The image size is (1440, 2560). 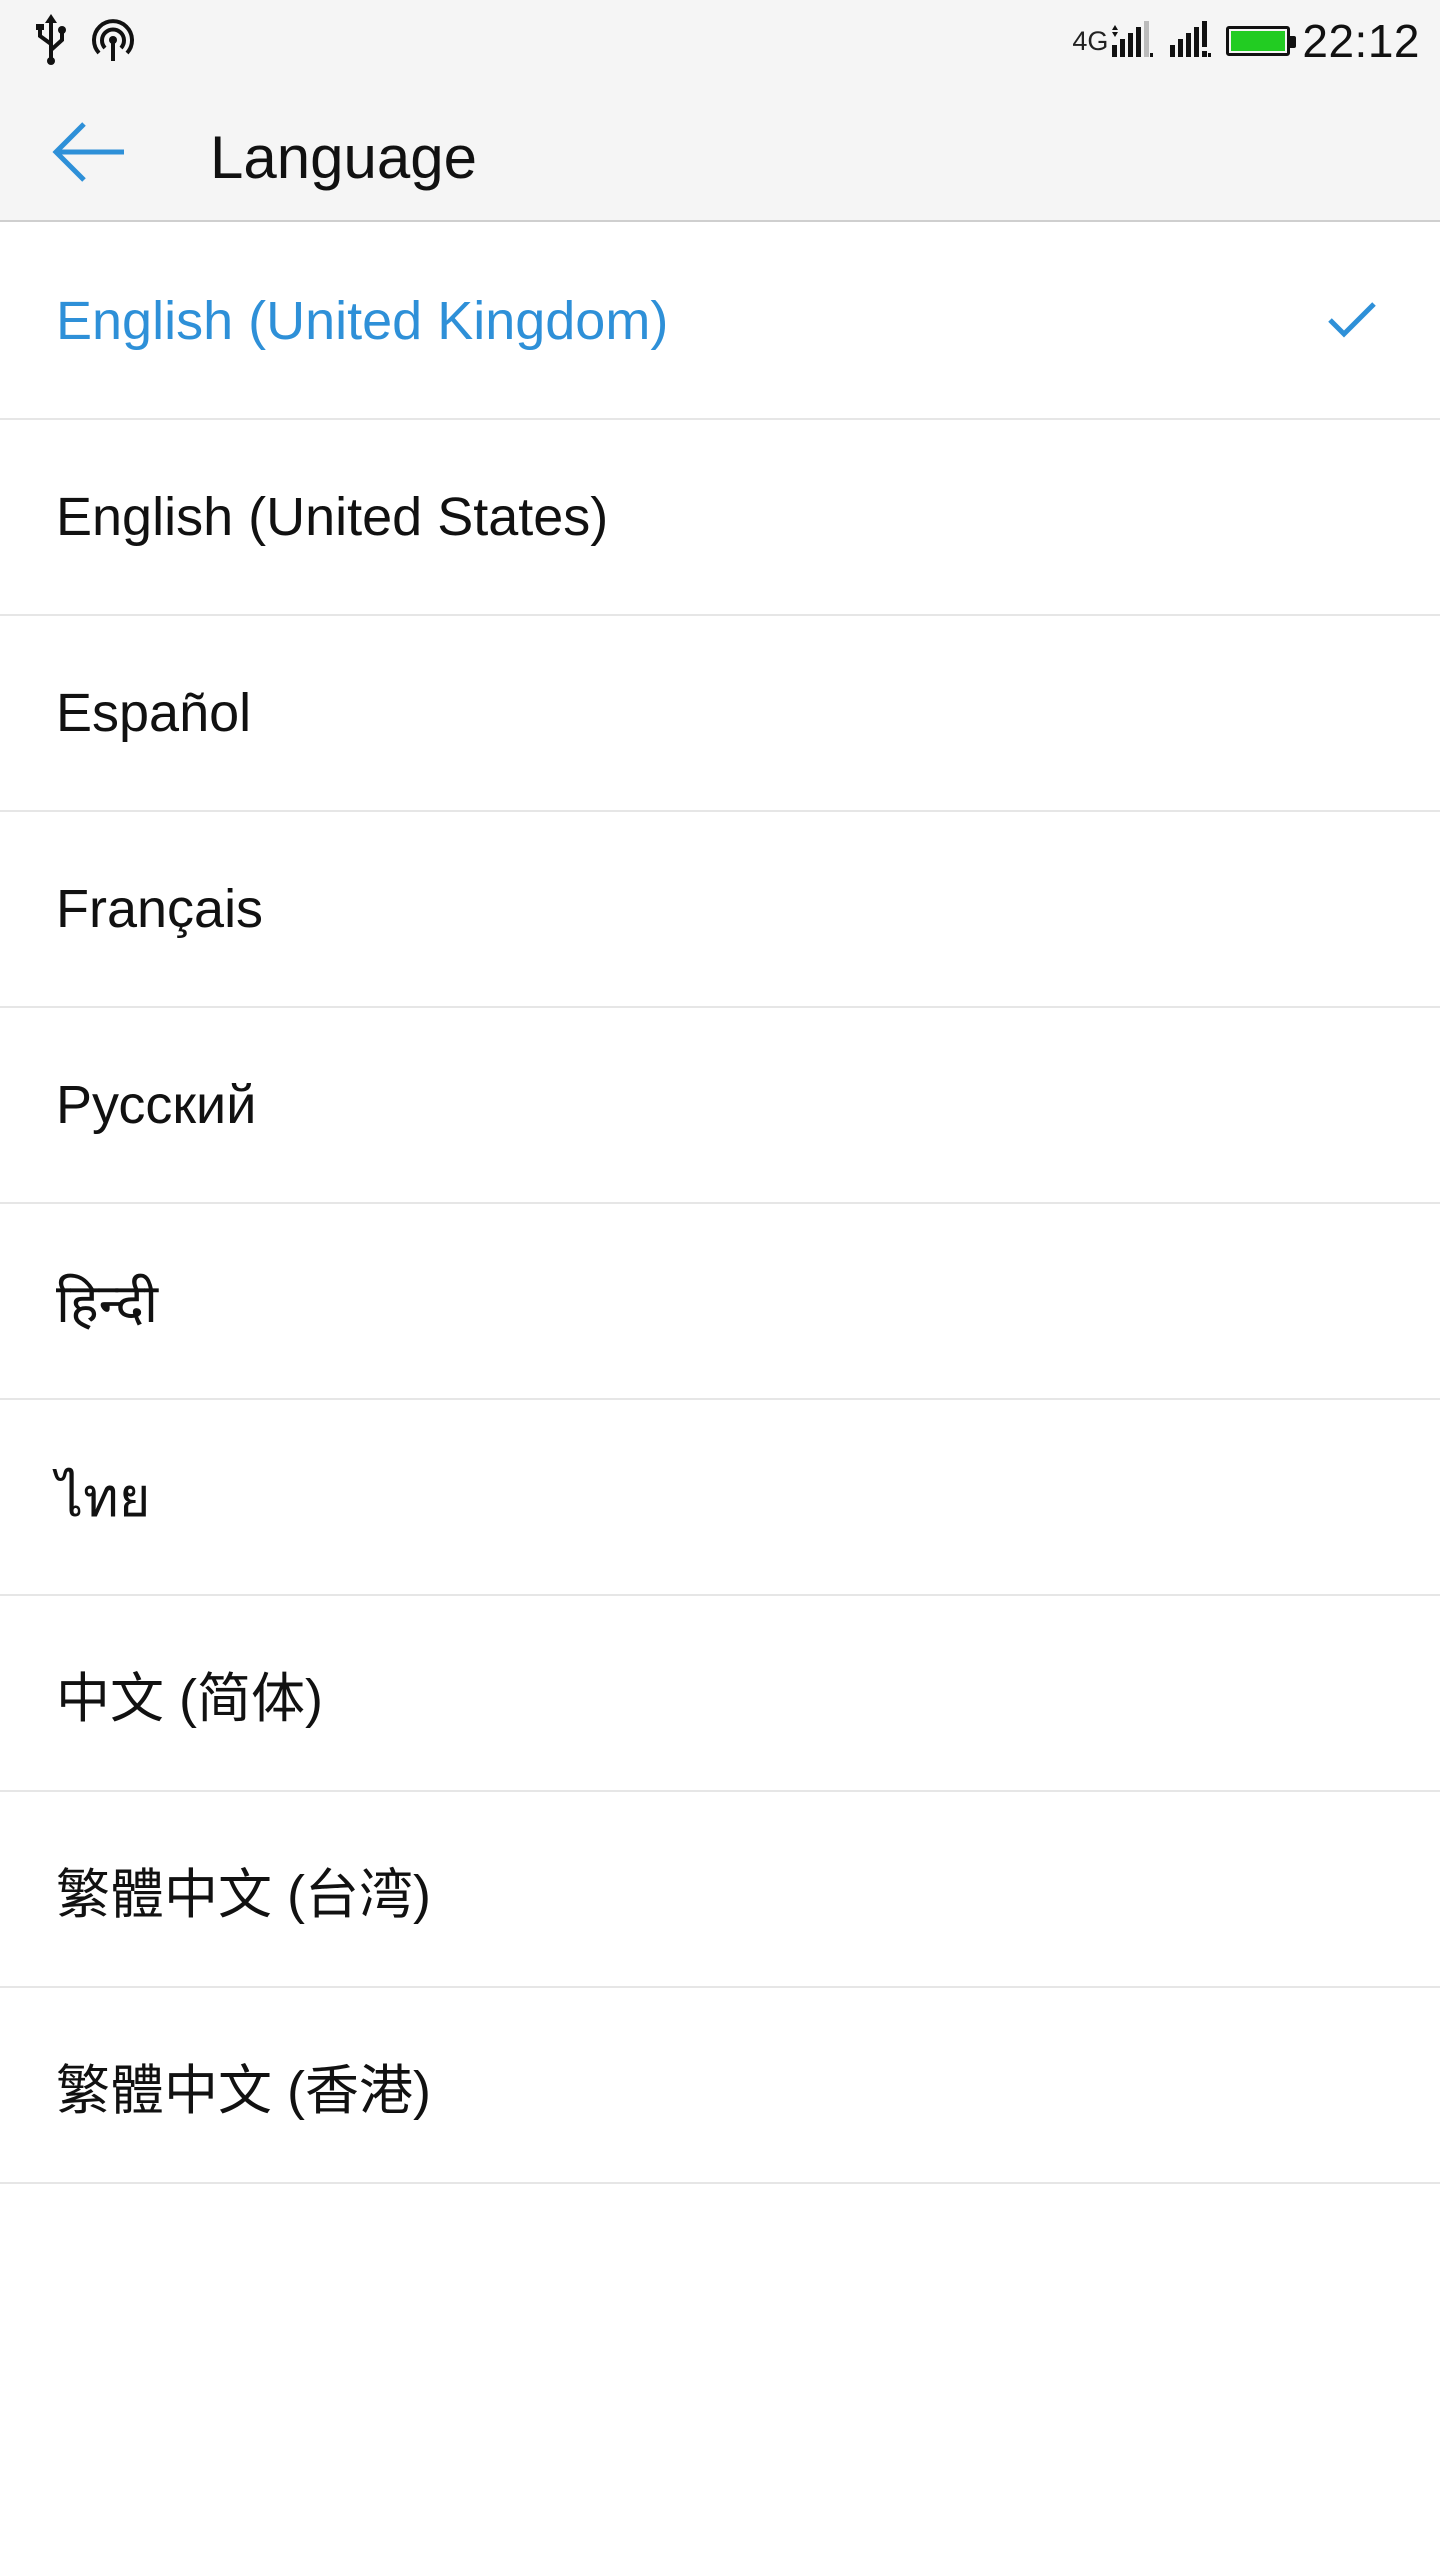 What do you see at coordinates (720, 152) in the screenshot?
I see `app-bar: Language` at bounding box center [720, 152].